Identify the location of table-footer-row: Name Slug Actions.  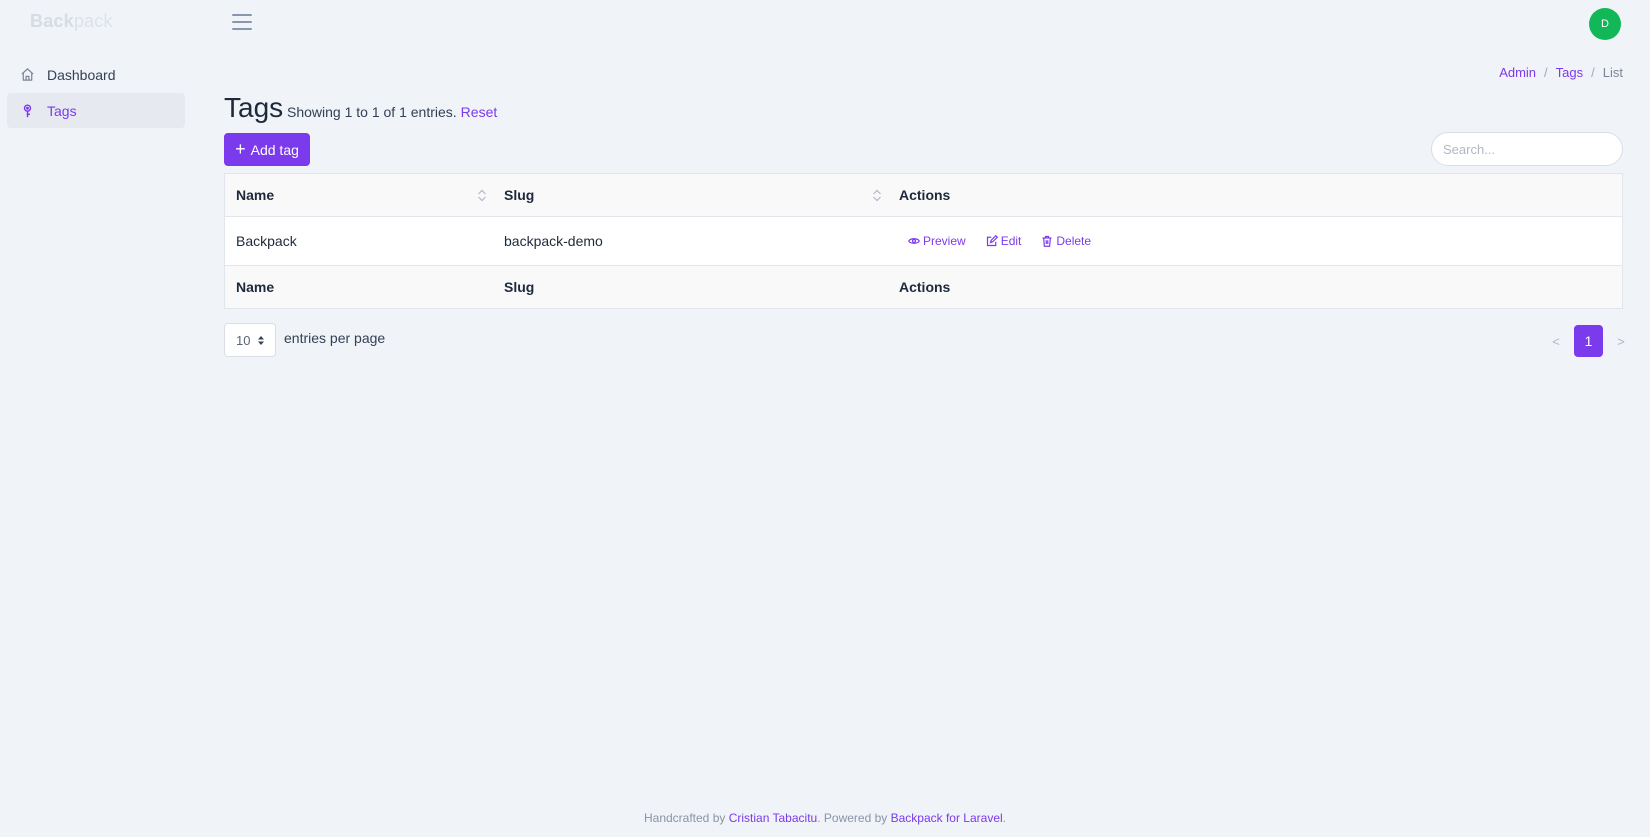
(923, 286).